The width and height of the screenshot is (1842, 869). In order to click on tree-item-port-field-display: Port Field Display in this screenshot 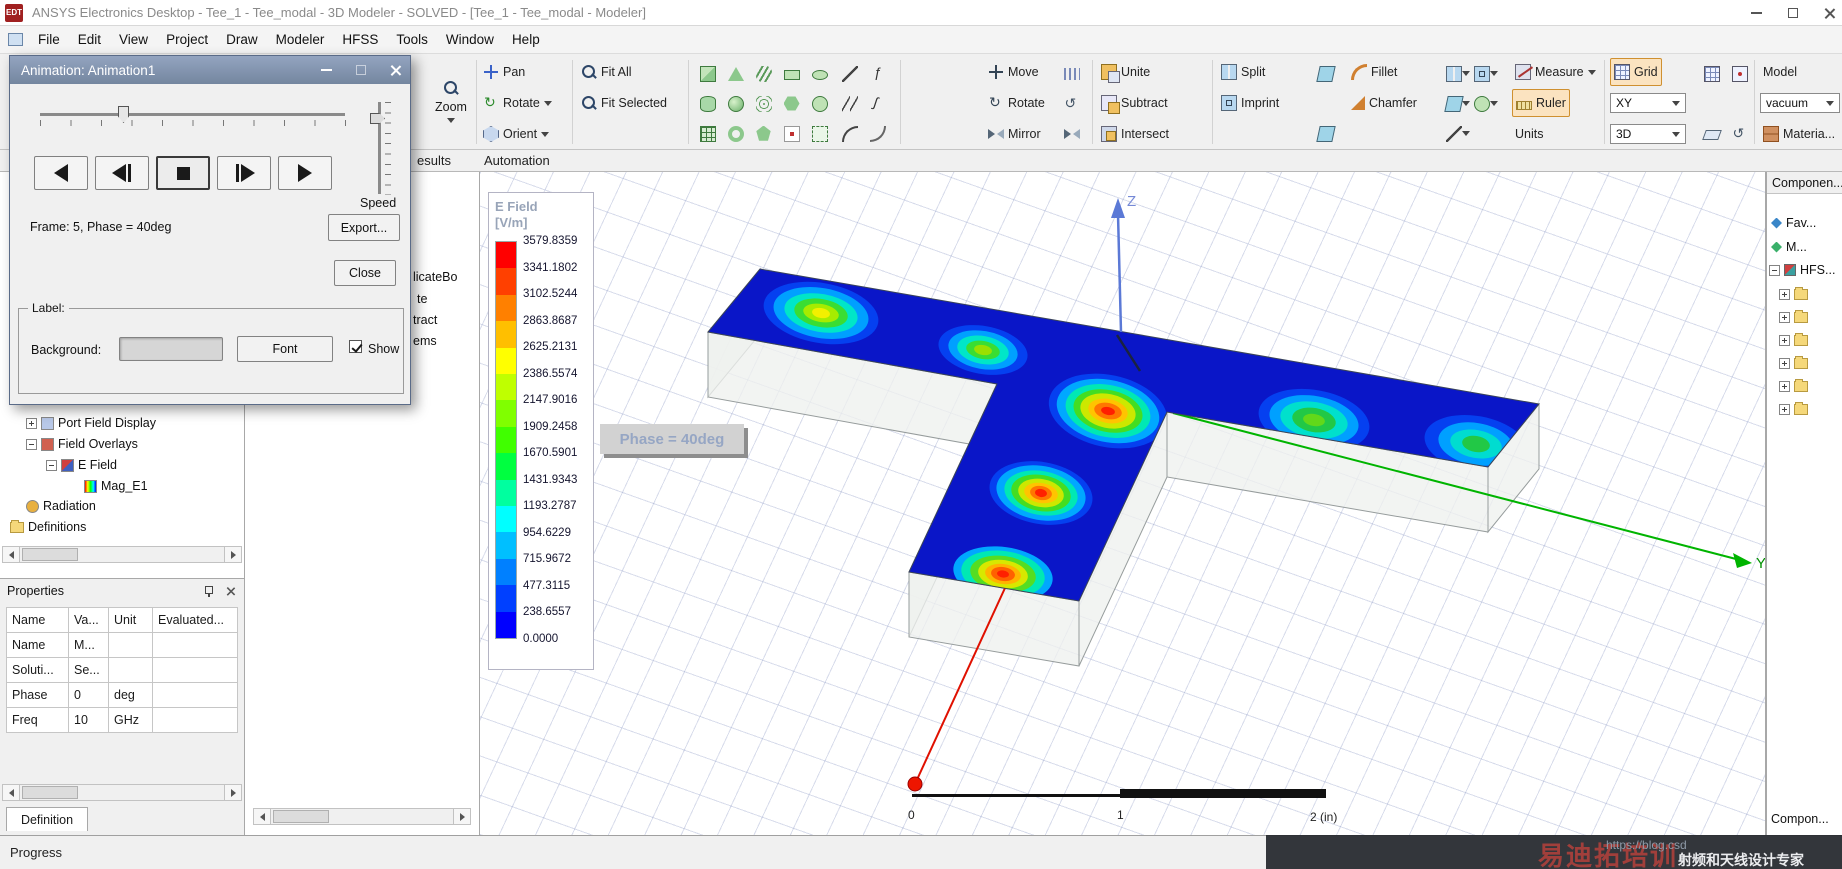, I will do `click(91, 423)`.